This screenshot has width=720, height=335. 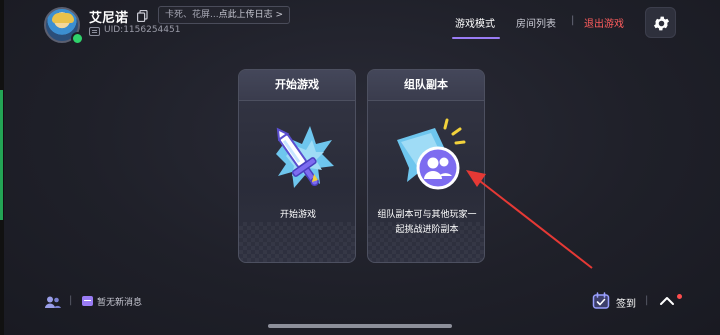 What do you see at coordinates (604, 22) in the screenshot?
I see `exit-game-button: 退出游戏` at bounding box center [604, 22].